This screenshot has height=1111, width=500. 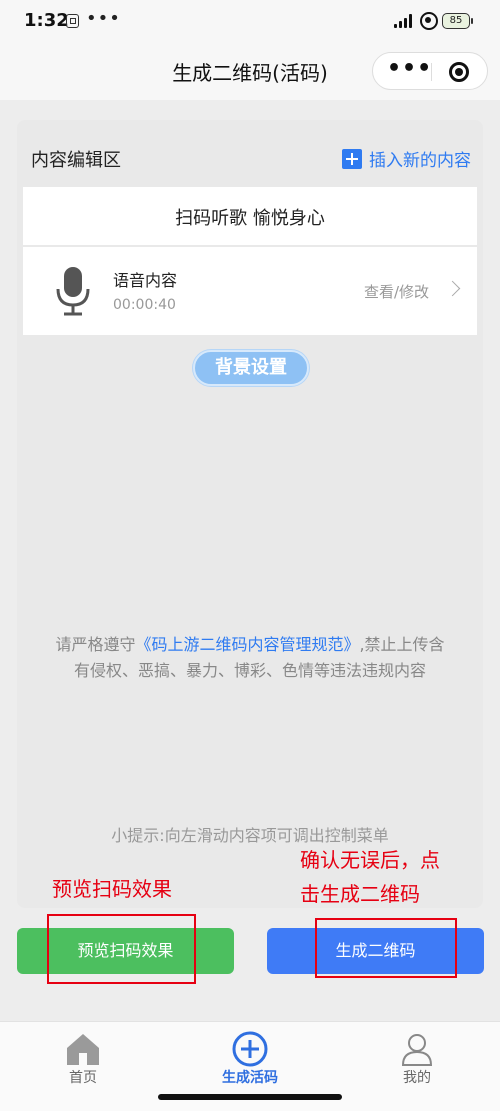 What do you see at coordinates (352, 158) in the screenshot?
I see `plus-square-icon` at bounding box center [352, 158].